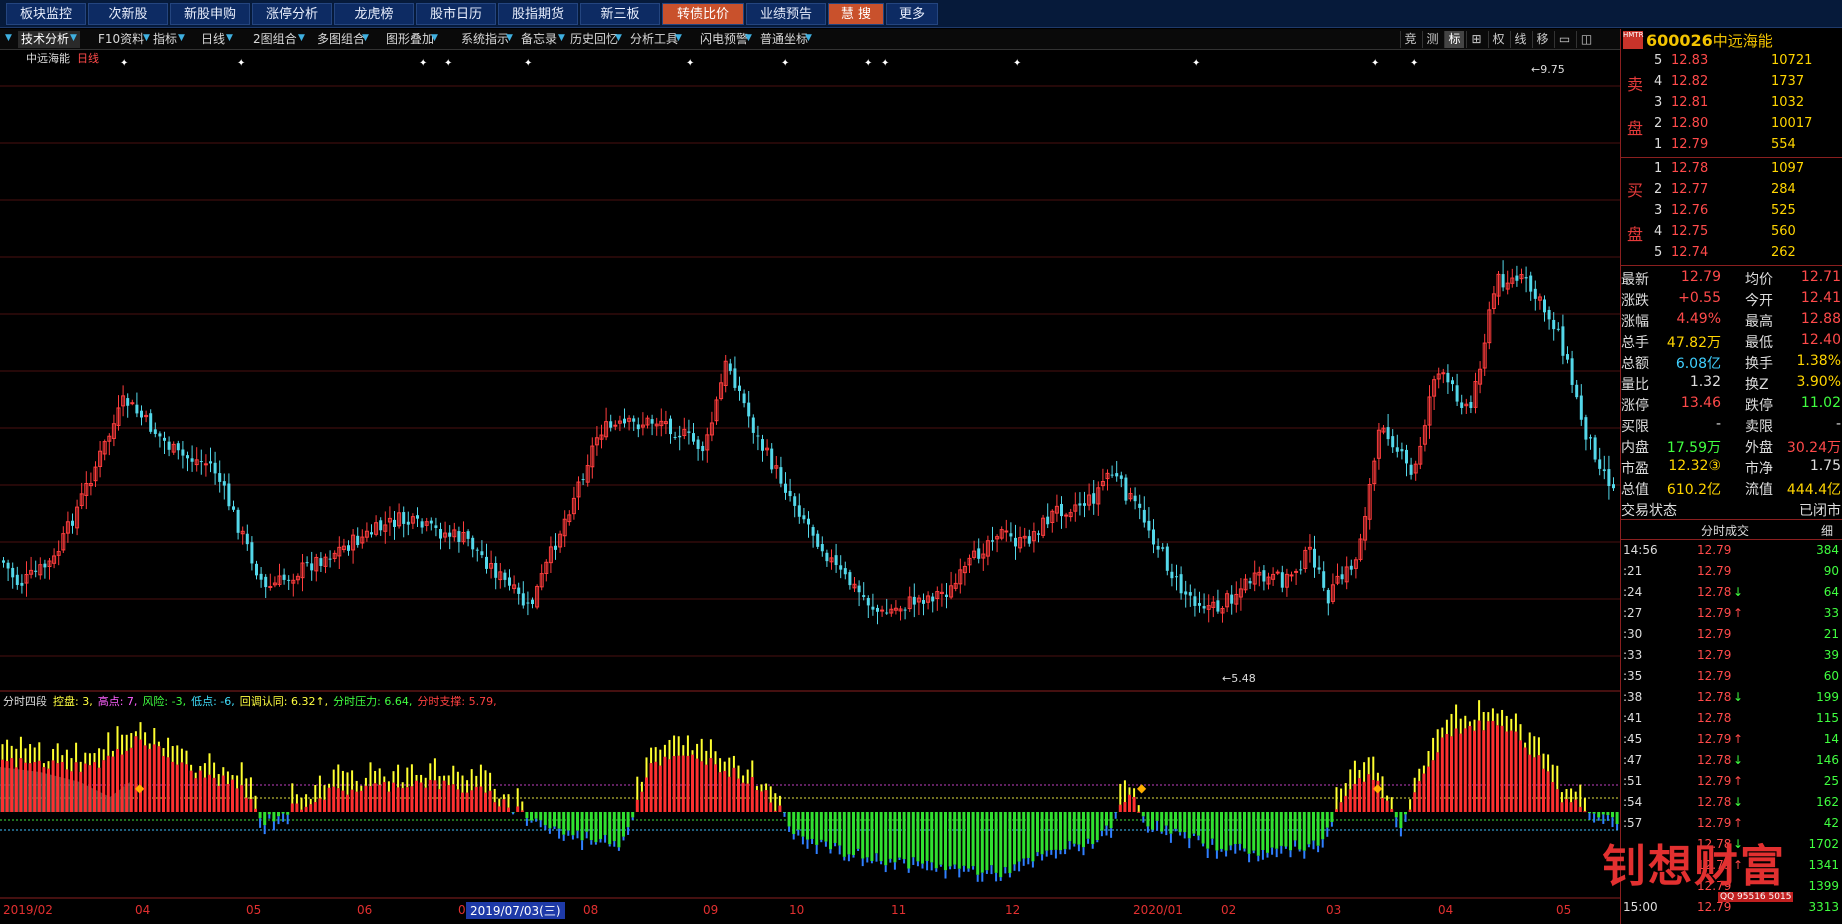 The image size is (1842, 924). What do you see at coordinates (1731, 82) in the screenshot?
I see `sell-level-row: 4 12.82 1737` at bounding box center [1731, 82].